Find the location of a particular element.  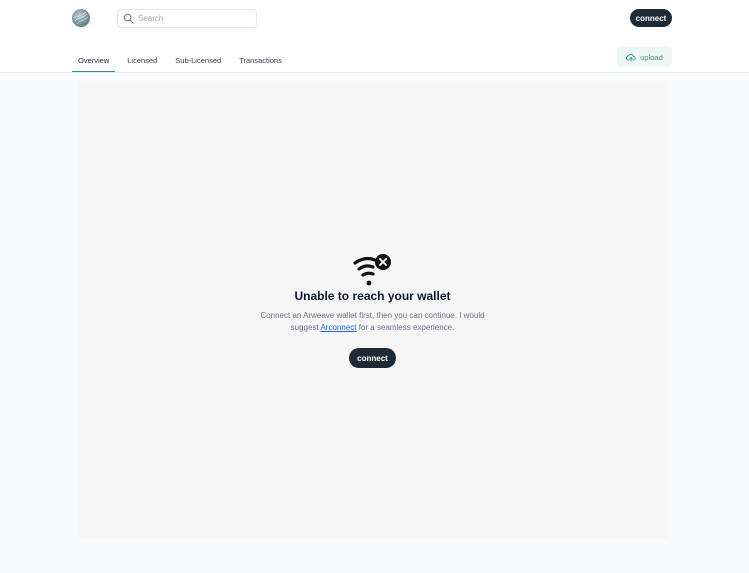

cloud-upload-icon is located at coordinates (631, 57).